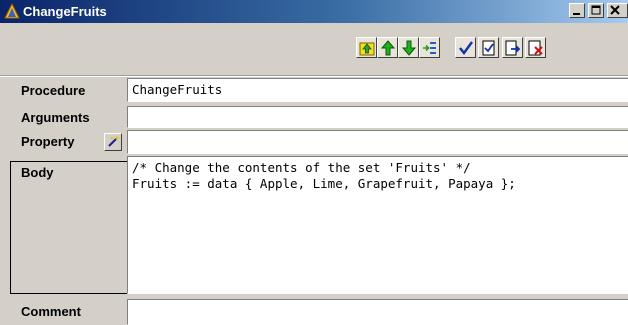 The width and height of the screenshot is (628, 325). What do you see at coordinates (377, 142) in the screenshot?
I see `property-field` at bounding box center [377, 142].